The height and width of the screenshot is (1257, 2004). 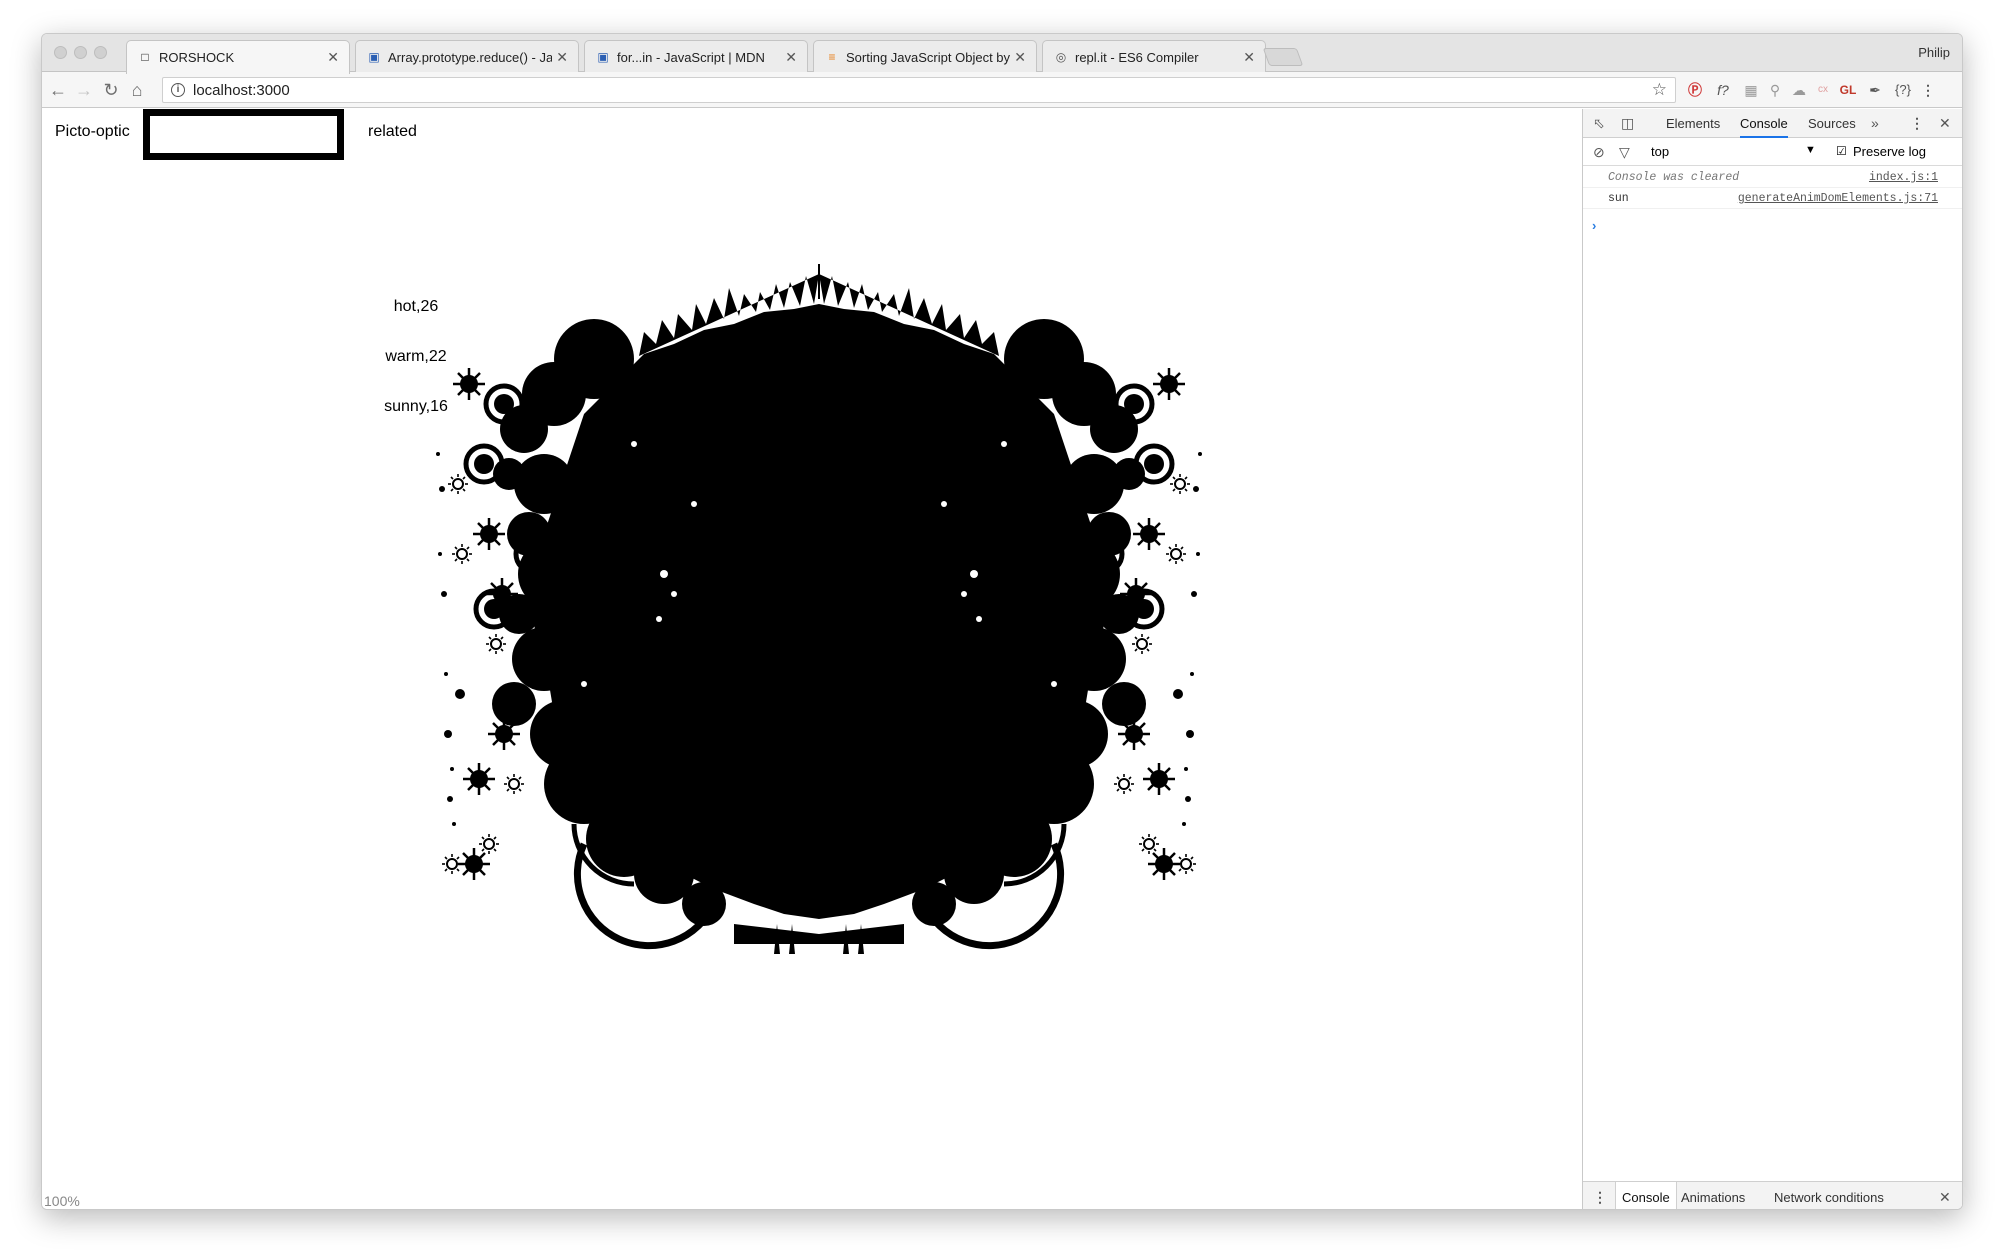 What do you see at coordinates (1674, 177) in the screenshot?
I see `console-message-text: Console was cleared` at bounding box center [1674, 177].